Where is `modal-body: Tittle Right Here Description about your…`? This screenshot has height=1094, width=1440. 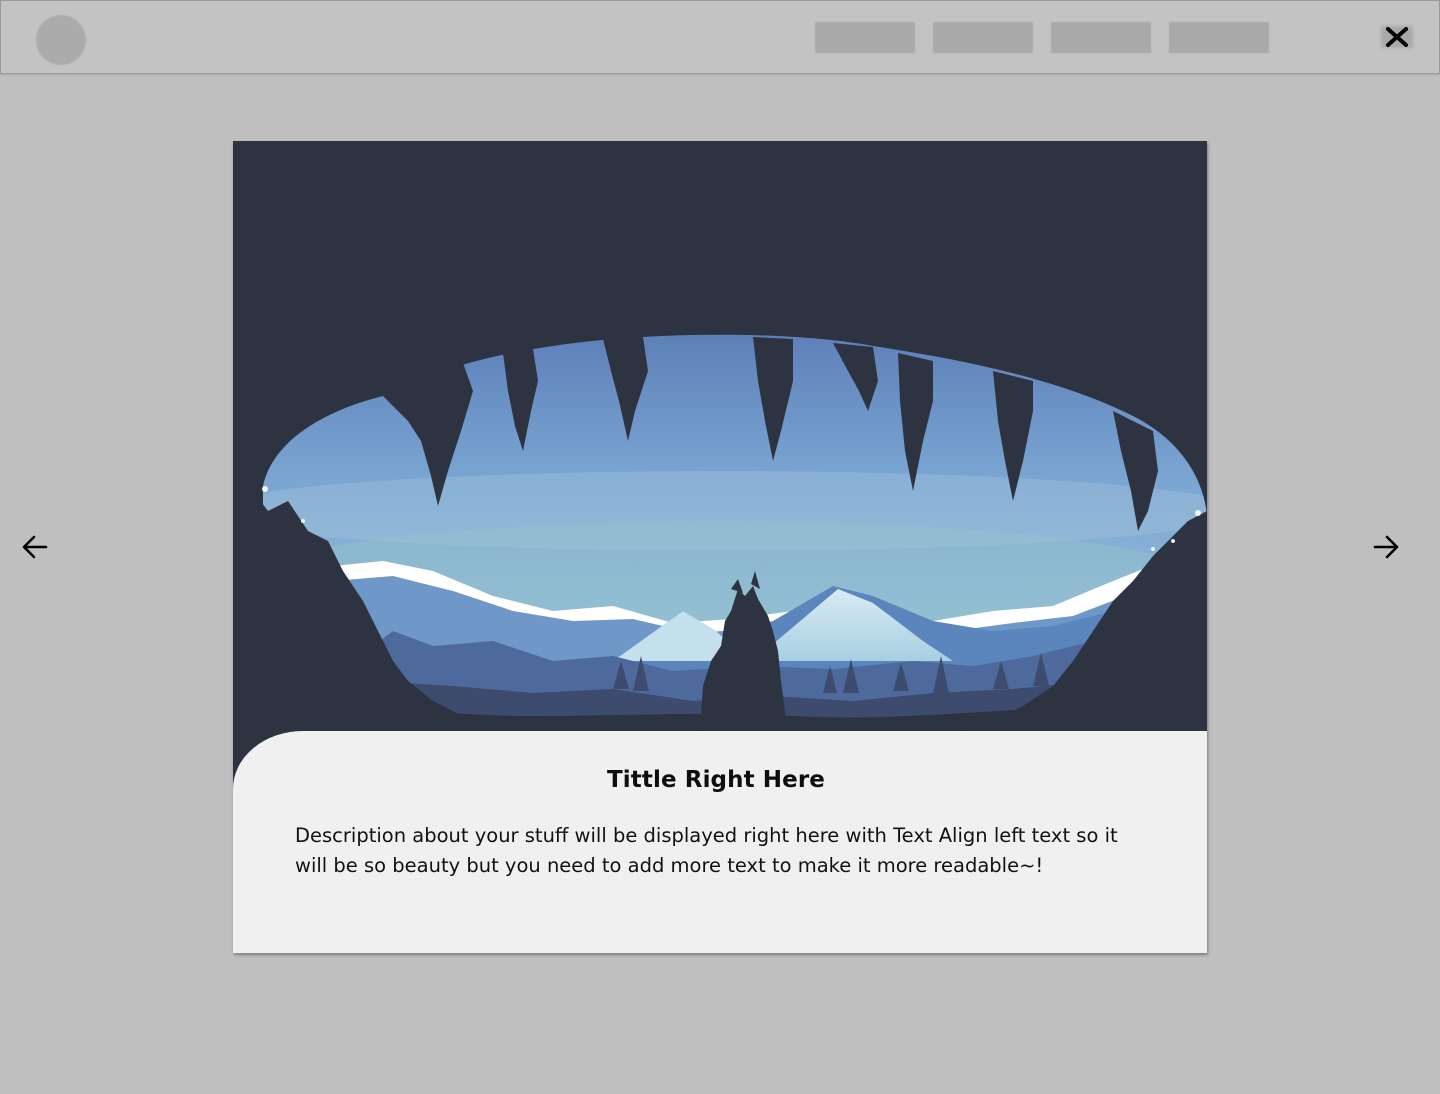
modal-body: Tittle Right Here Description about your… is located at coordinates (720, 842).